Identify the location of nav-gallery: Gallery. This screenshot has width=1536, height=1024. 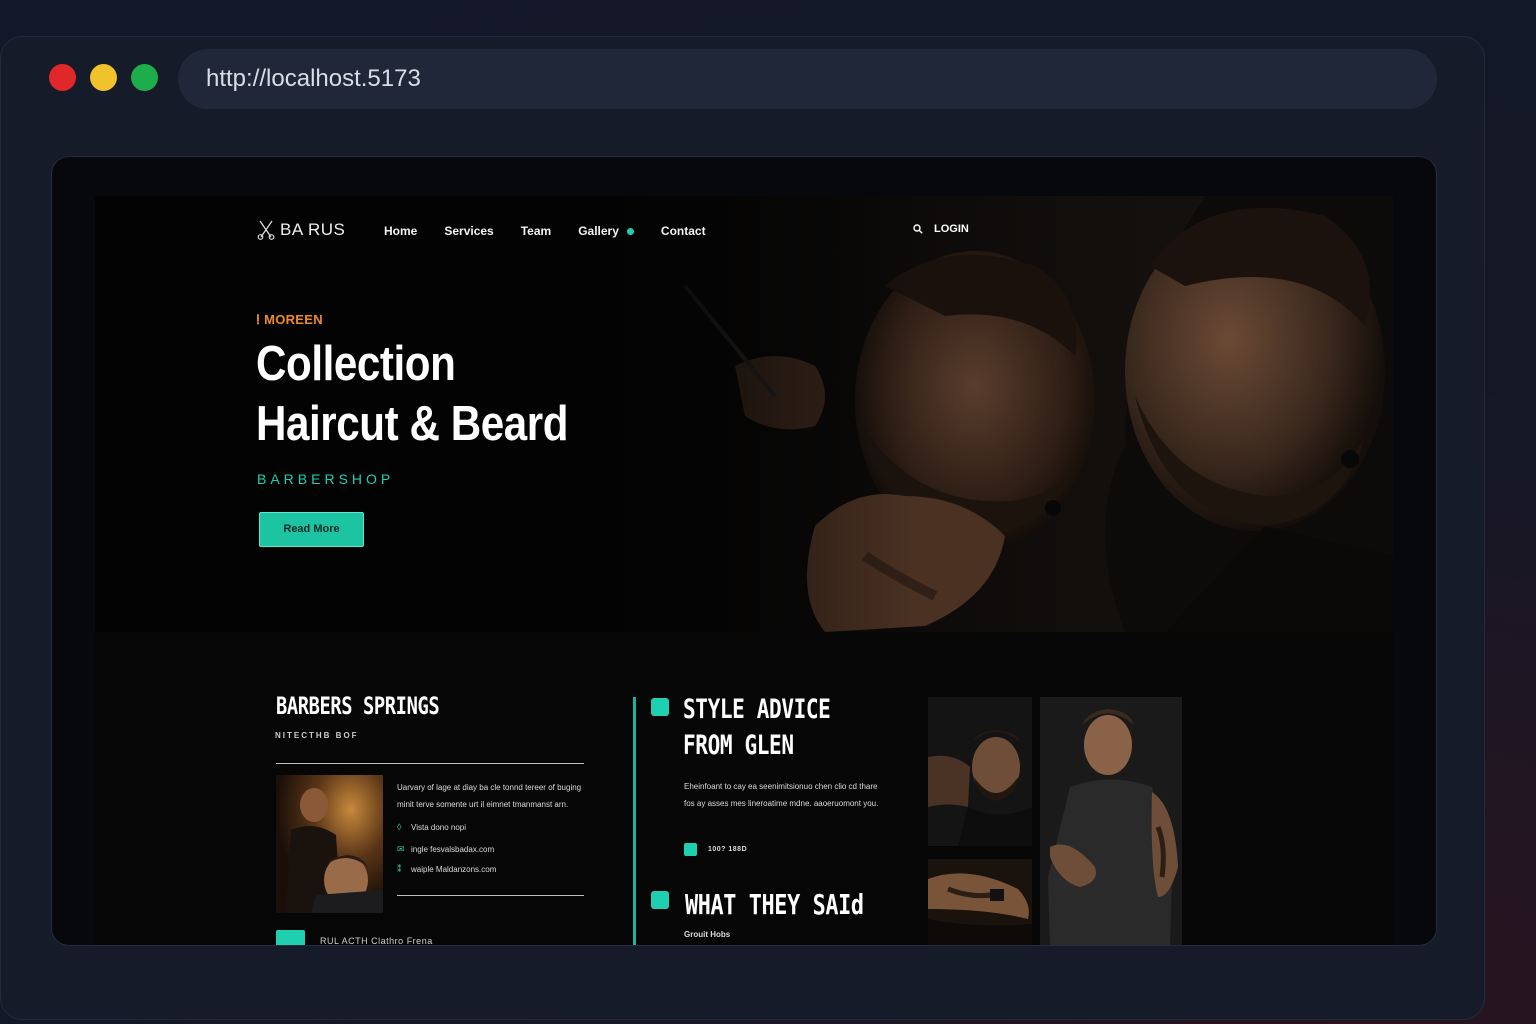
(606, 231).